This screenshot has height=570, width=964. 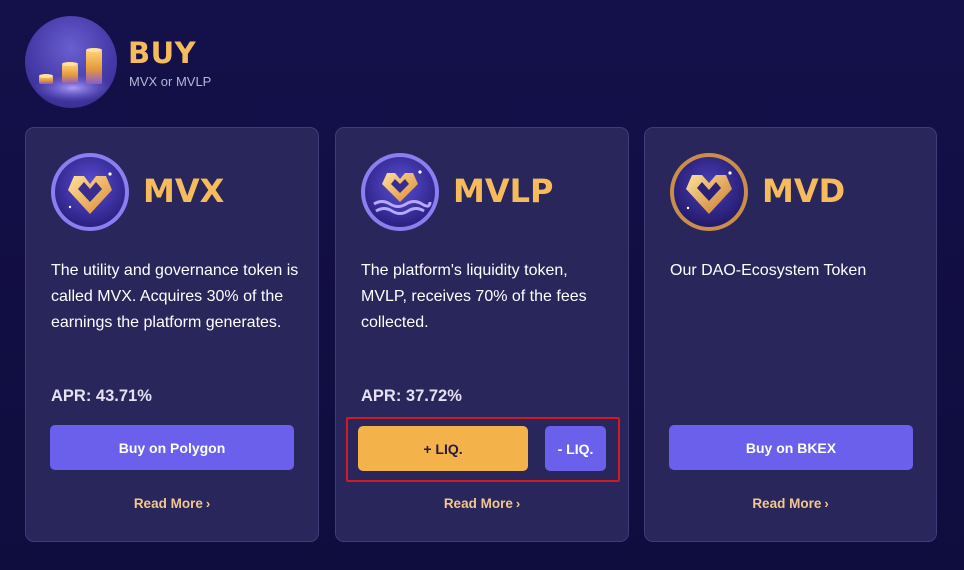 What do you see at coordinates (575, 448) in the screenshot?
I see `remove-liquidity-button: - LIQ.` at bounding box center [575, 448].